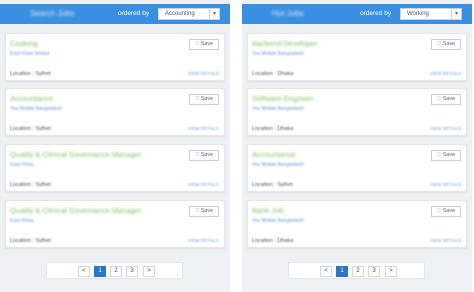  Describe the element at coordinates (180, 14) in the screenshot. I see `select-value: Accounting` at that location.